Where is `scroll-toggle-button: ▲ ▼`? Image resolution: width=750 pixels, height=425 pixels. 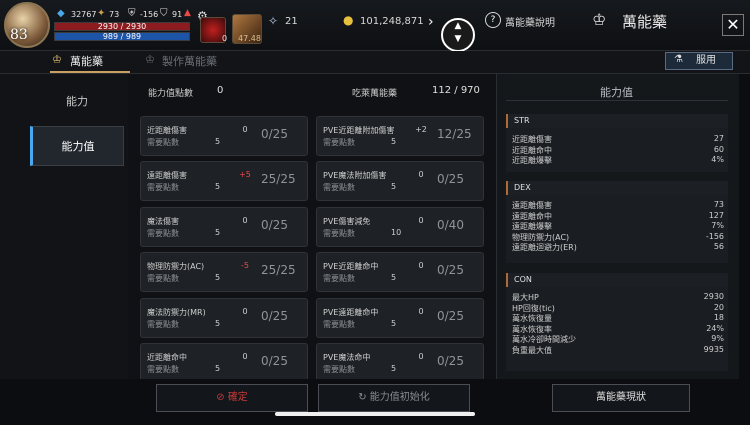 scroll-toggle-button: ▲ ▼ is located at coordinates (458, 35).